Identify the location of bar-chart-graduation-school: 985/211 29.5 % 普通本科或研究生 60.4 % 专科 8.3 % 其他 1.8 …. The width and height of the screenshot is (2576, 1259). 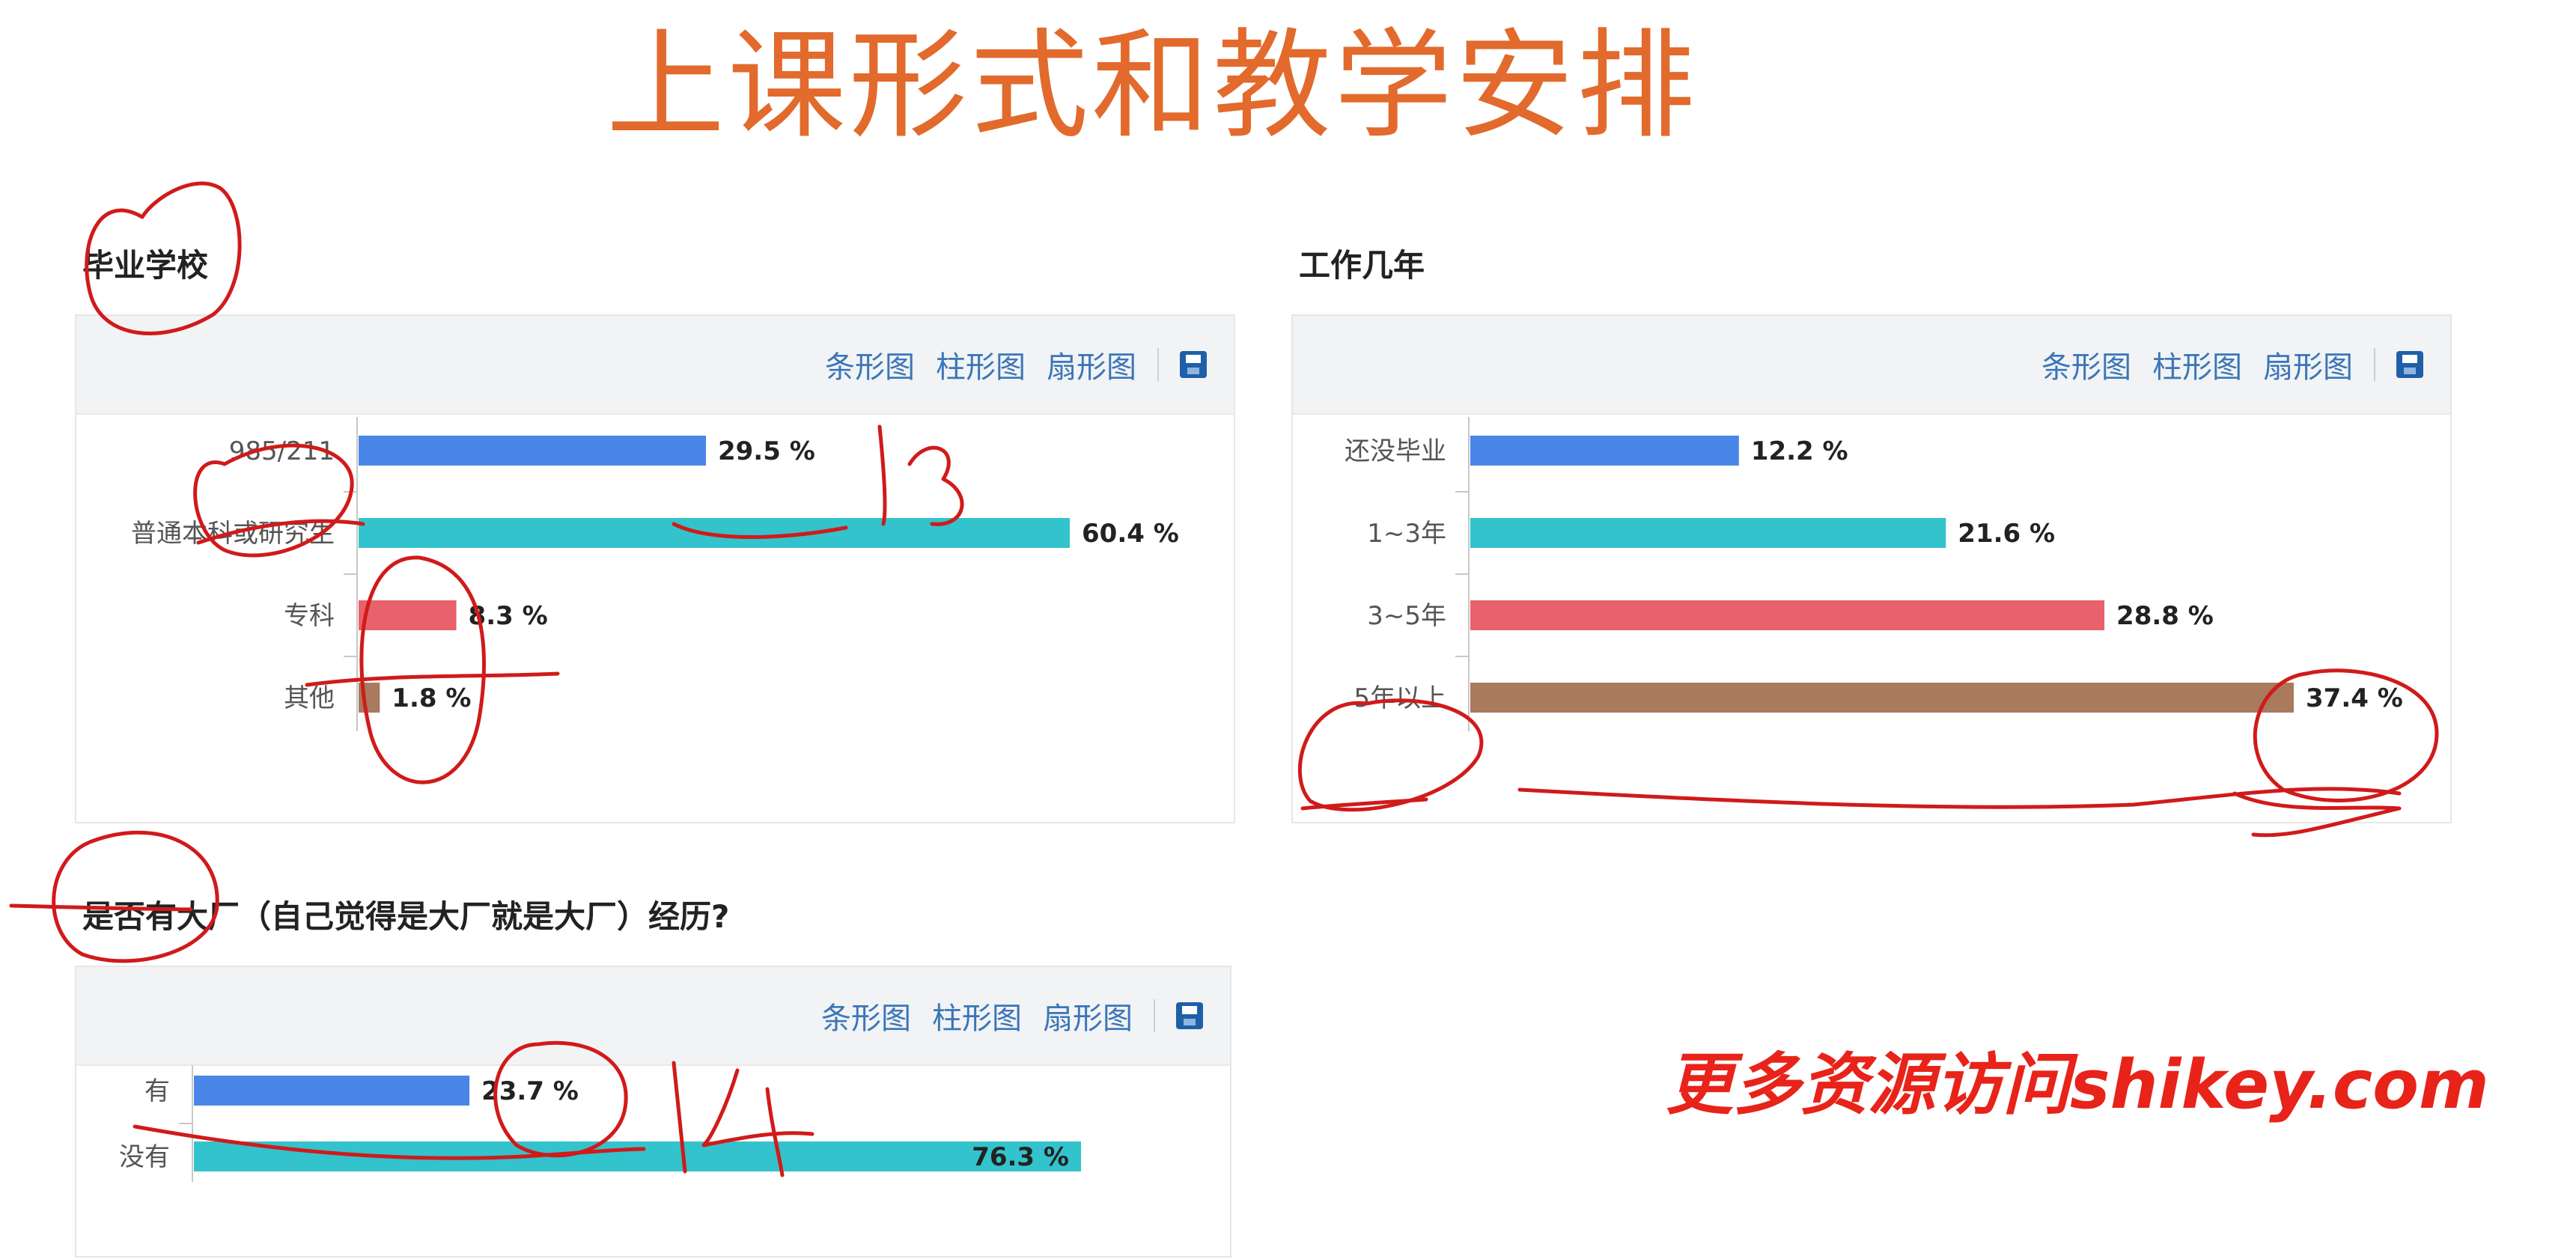
(655, 574).